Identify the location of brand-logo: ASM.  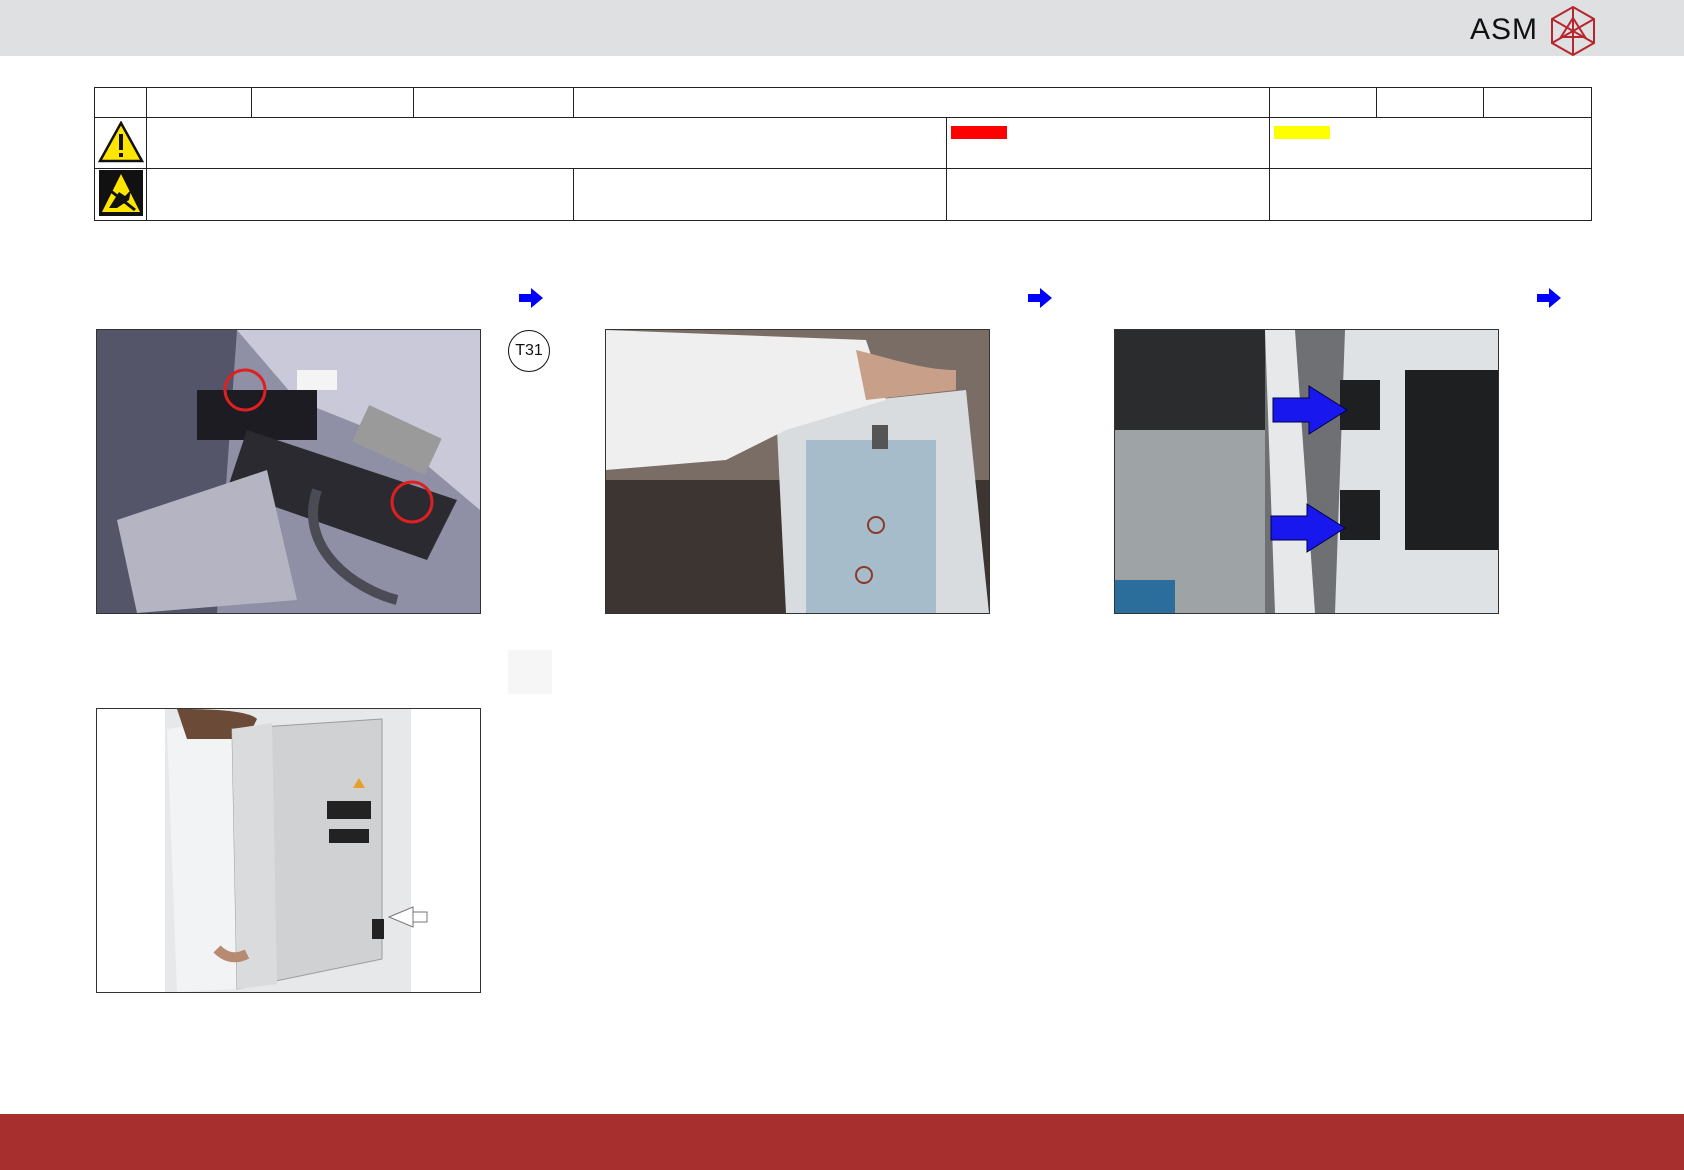
(1534, 30).